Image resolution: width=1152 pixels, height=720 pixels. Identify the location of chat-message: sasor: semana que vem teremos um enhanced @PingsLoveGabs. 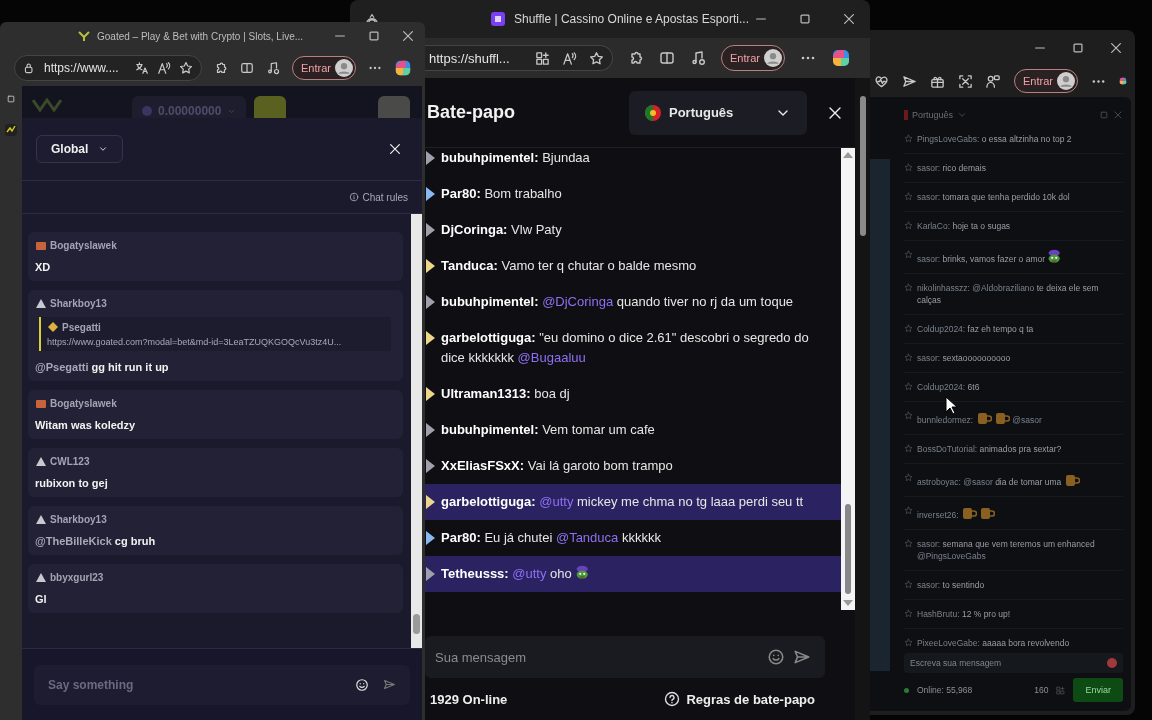
(1006, 550).